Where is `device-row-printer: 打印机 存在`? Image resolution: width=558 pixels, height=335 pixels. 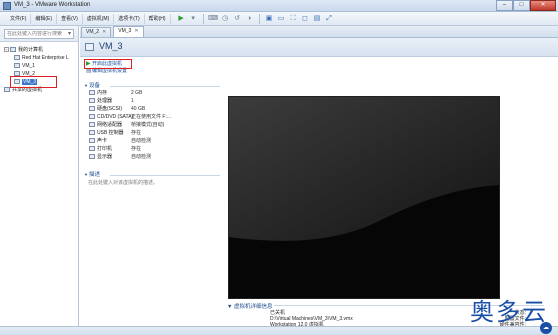
device-row-printer: 打印机 存在 is located at coordinates (157, 149).